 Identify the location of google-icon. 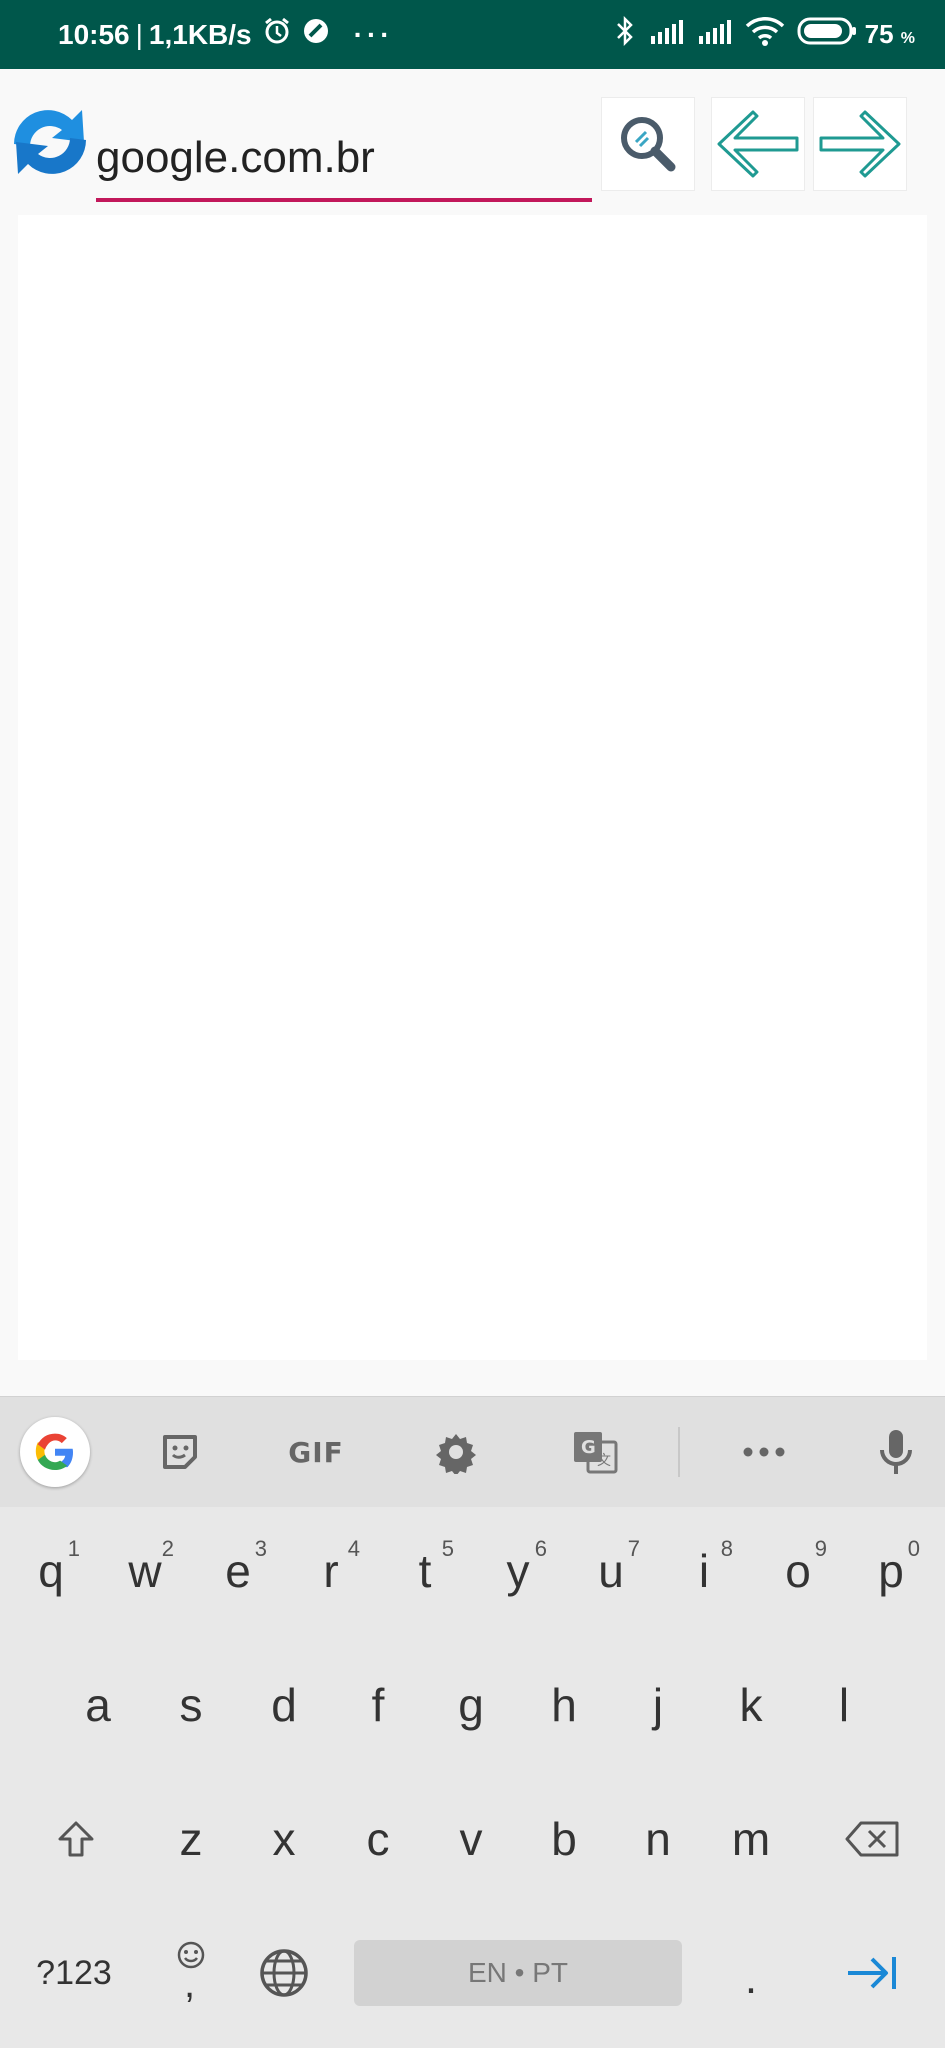
(54, 1451).